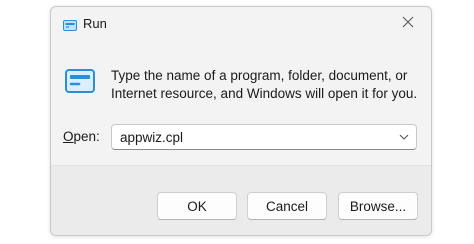 Image resolution: width=474 pixels, height=244 pixels. I want to click on ok-button: OK, so click(197, 206).